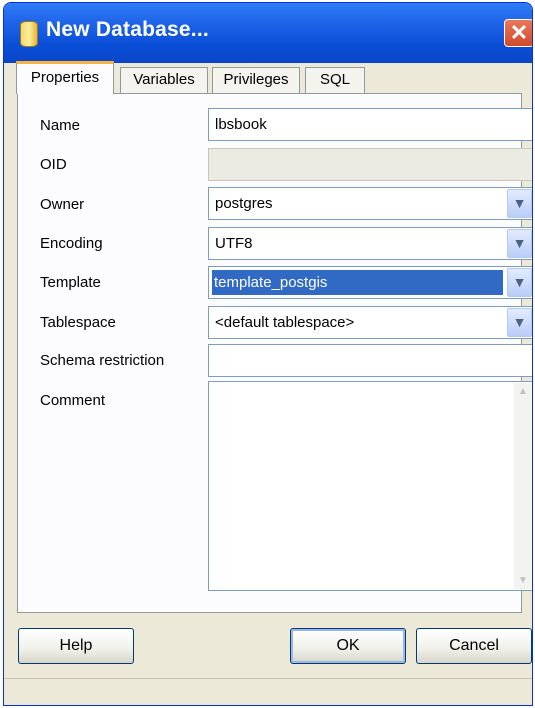  Describe the element at coordinates (71, 243) in the screenshot. I see `encoding-label: Encoding` at that location.